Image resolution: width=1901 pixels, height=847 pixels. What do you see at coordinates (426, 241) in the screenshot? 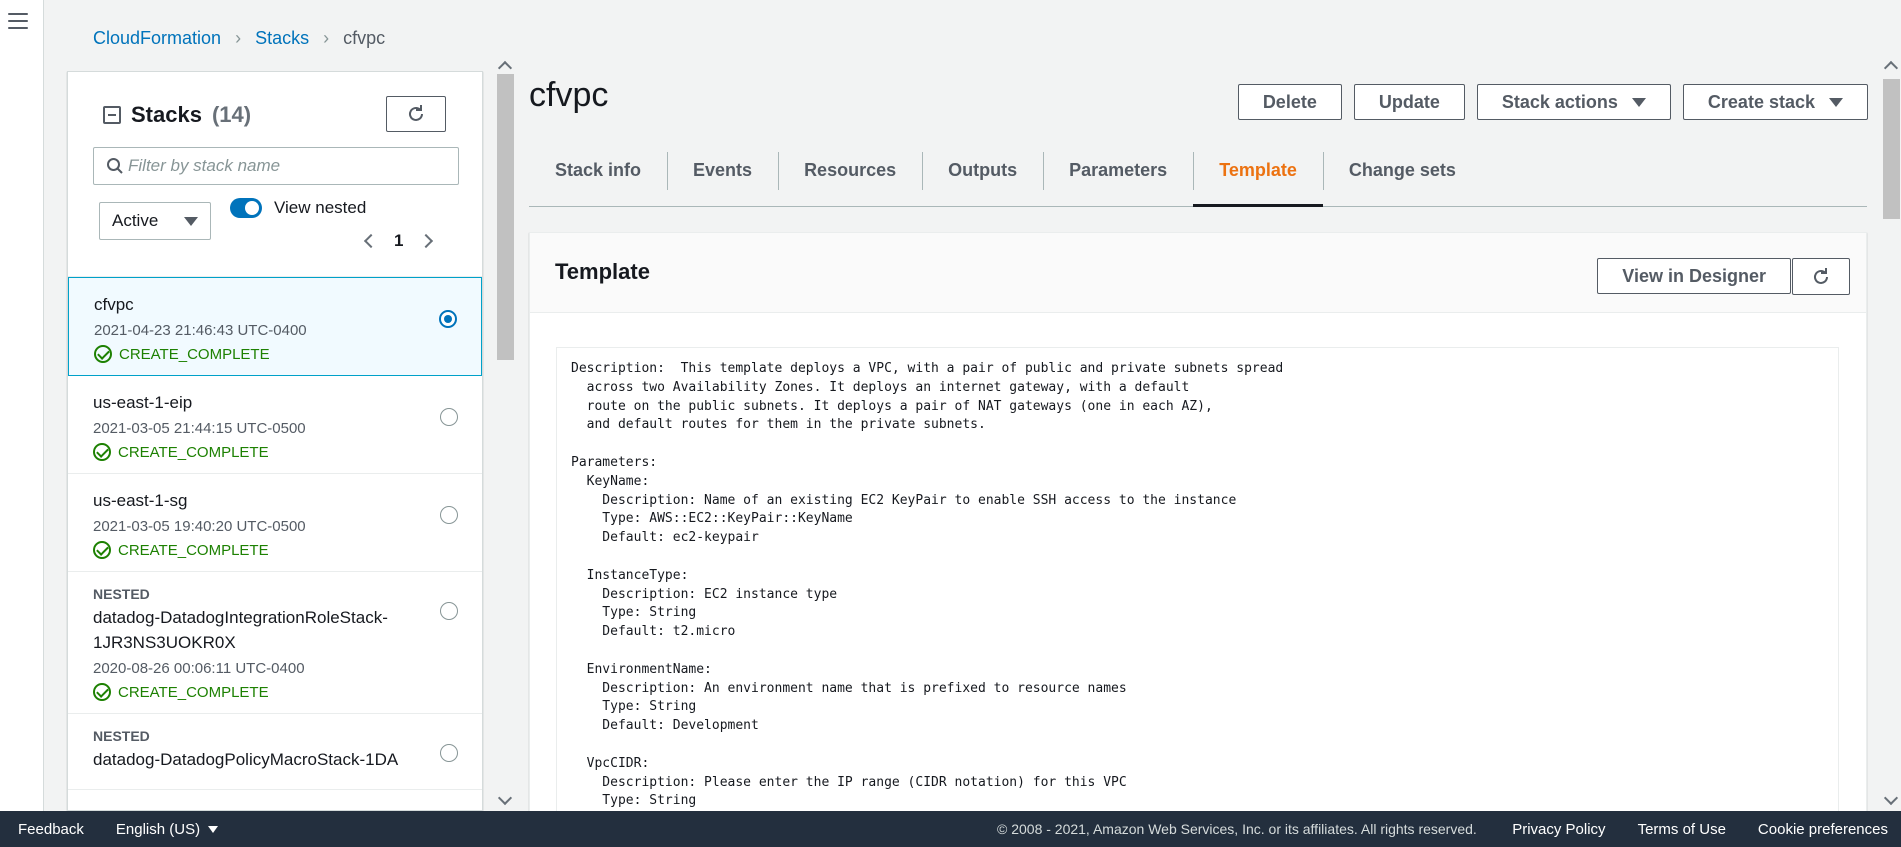
I see `chevron-right-icon` at bounding box center [426, 241].